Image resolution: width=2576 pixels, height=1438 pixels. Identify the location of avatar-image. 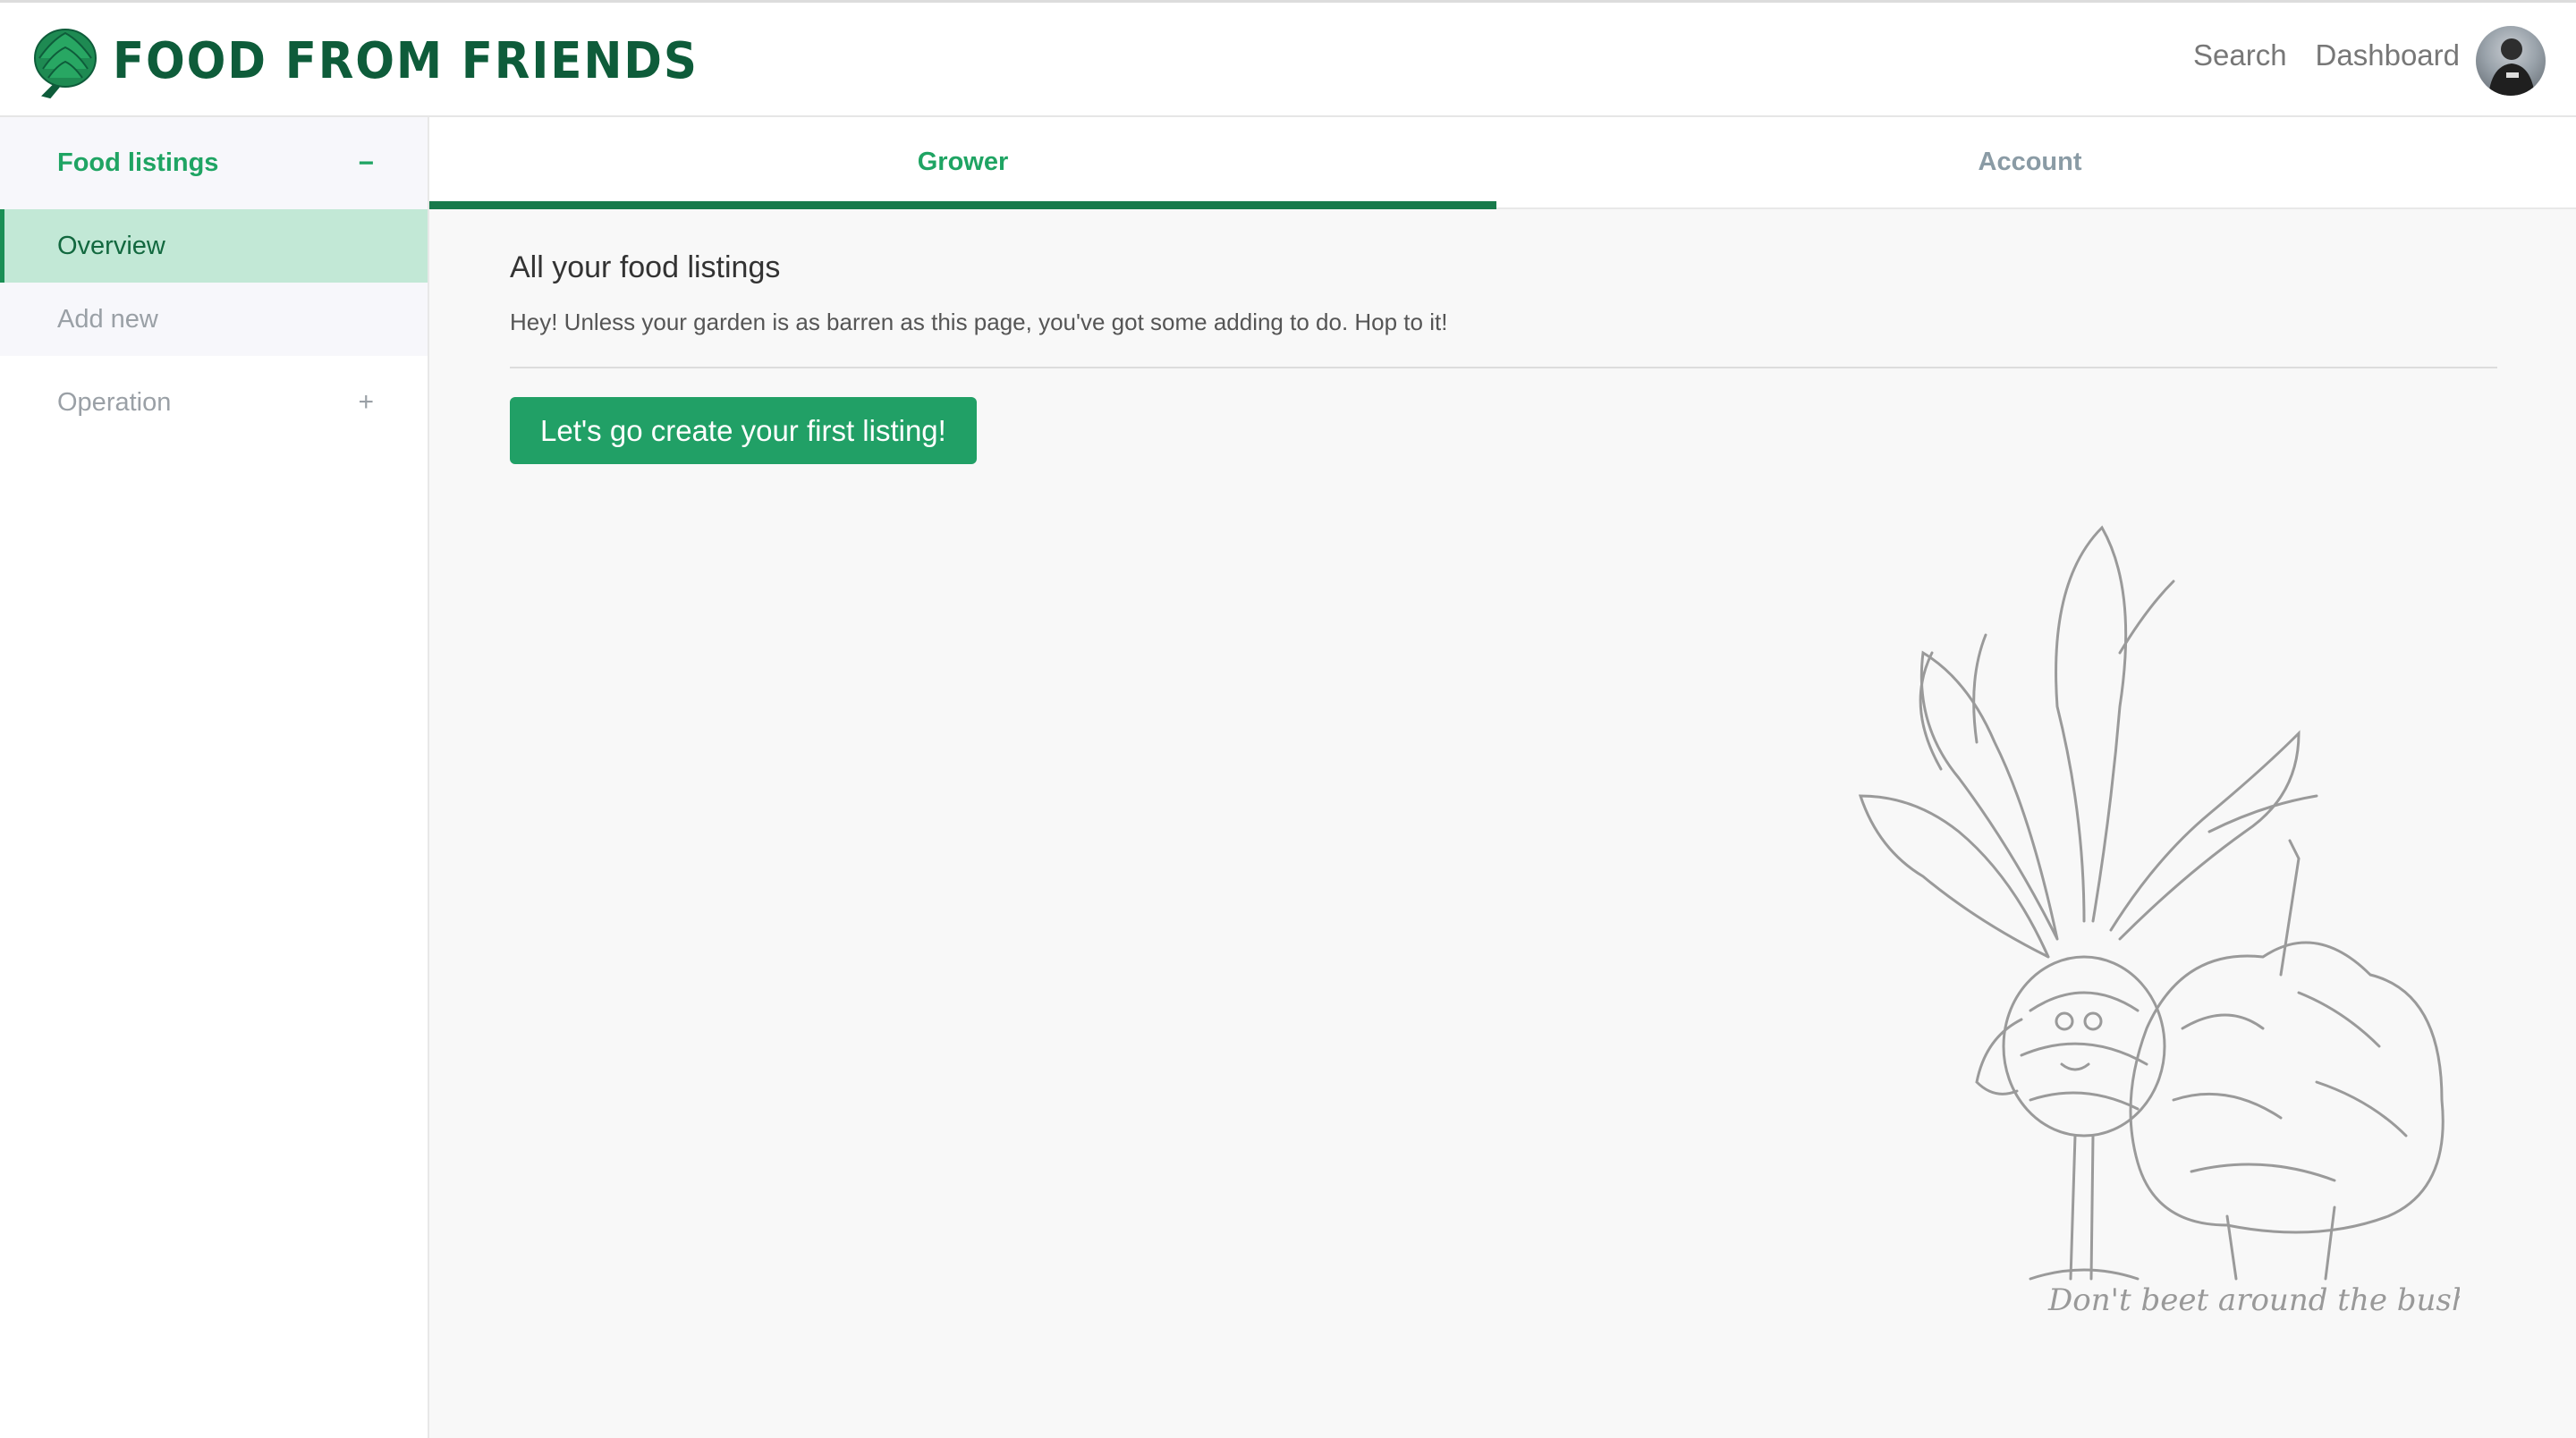
(2511, 67).